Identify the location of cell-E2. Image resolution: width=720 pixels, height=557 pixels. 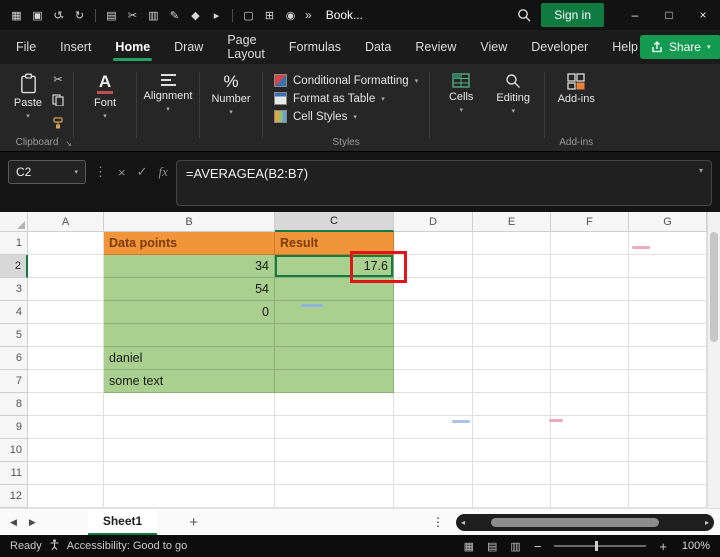
(512, 266).